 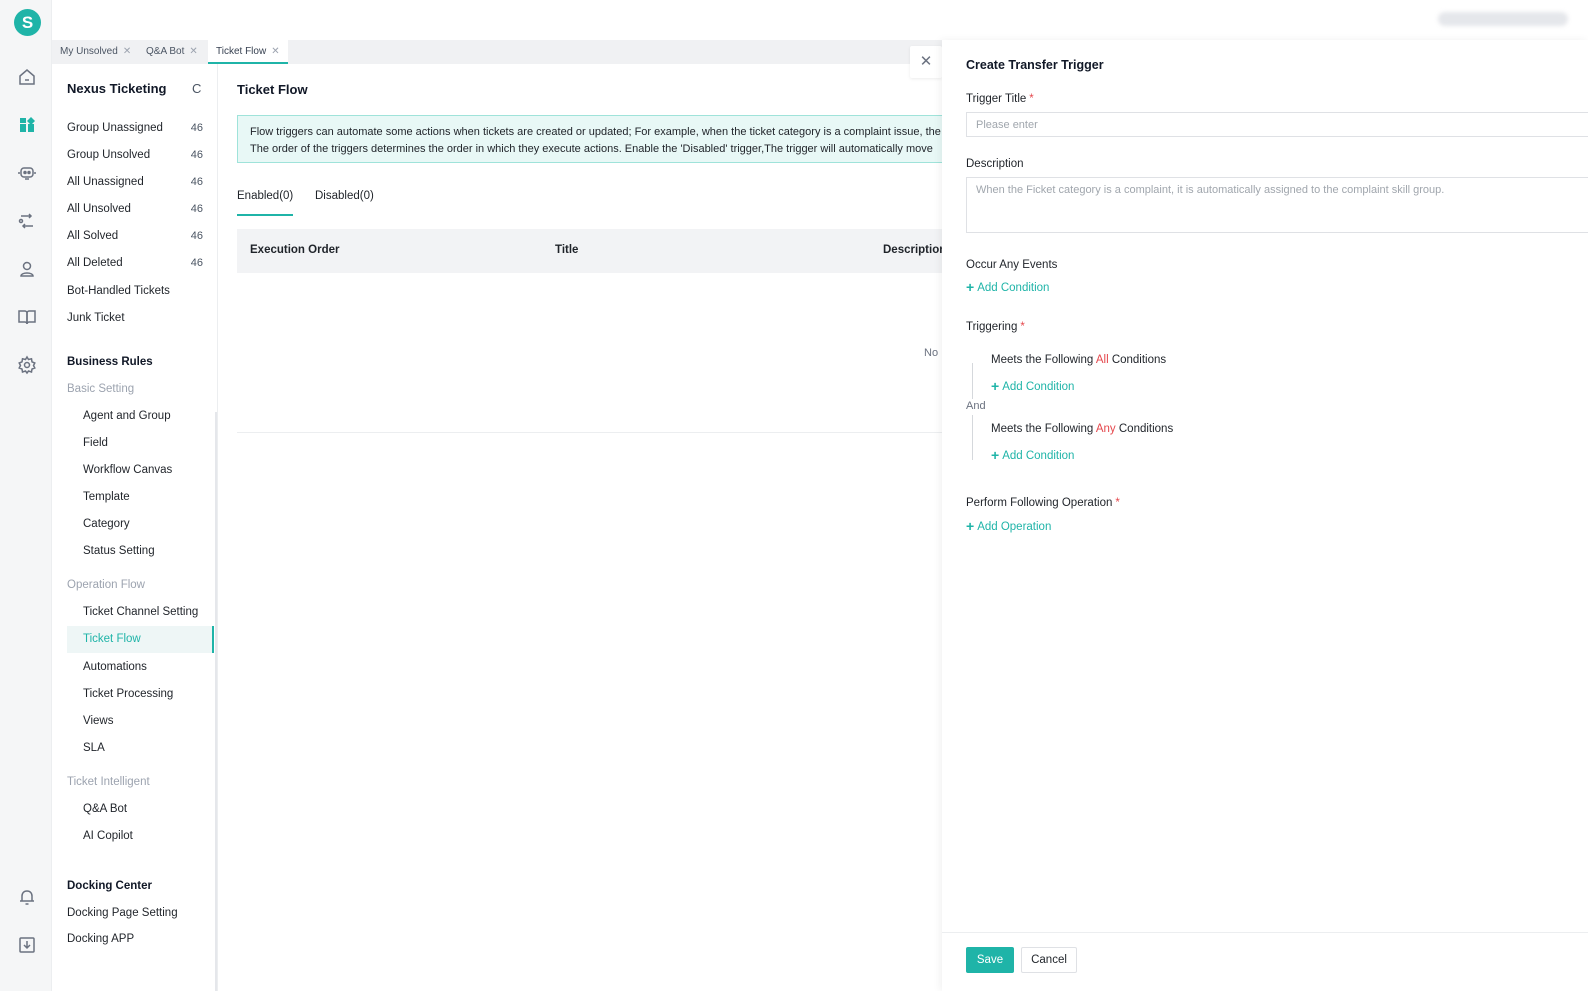 I want to click on label-text: Triggering, so click(x=992, y=327).